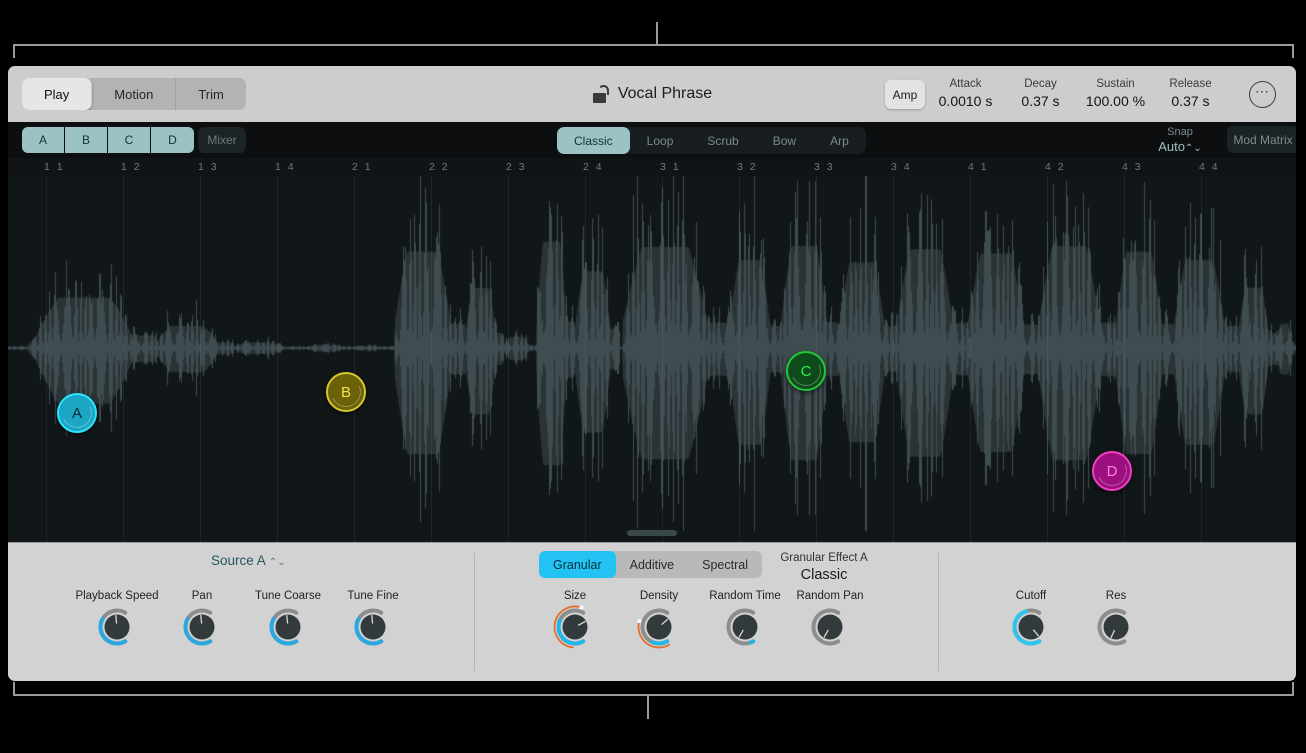 The width and height of the screenshot is (1306, 753). What do you see at coordinates (722, 140) in the screenshot?
I see `mode-tab-scrub: Scrub` at bounding box center [722, 140].